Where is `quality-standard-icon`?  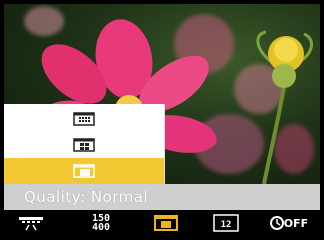
quality-standard-icon is located at coordinates (84, 145).